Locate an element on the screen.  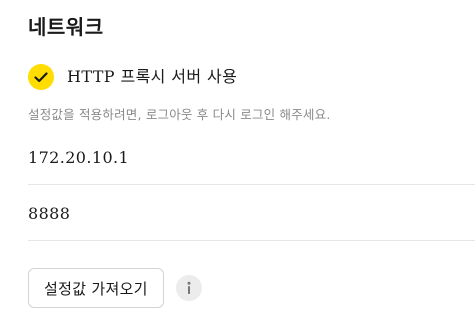
actions-row: 설정값 가져오기 is located at coordinates (115, 288).